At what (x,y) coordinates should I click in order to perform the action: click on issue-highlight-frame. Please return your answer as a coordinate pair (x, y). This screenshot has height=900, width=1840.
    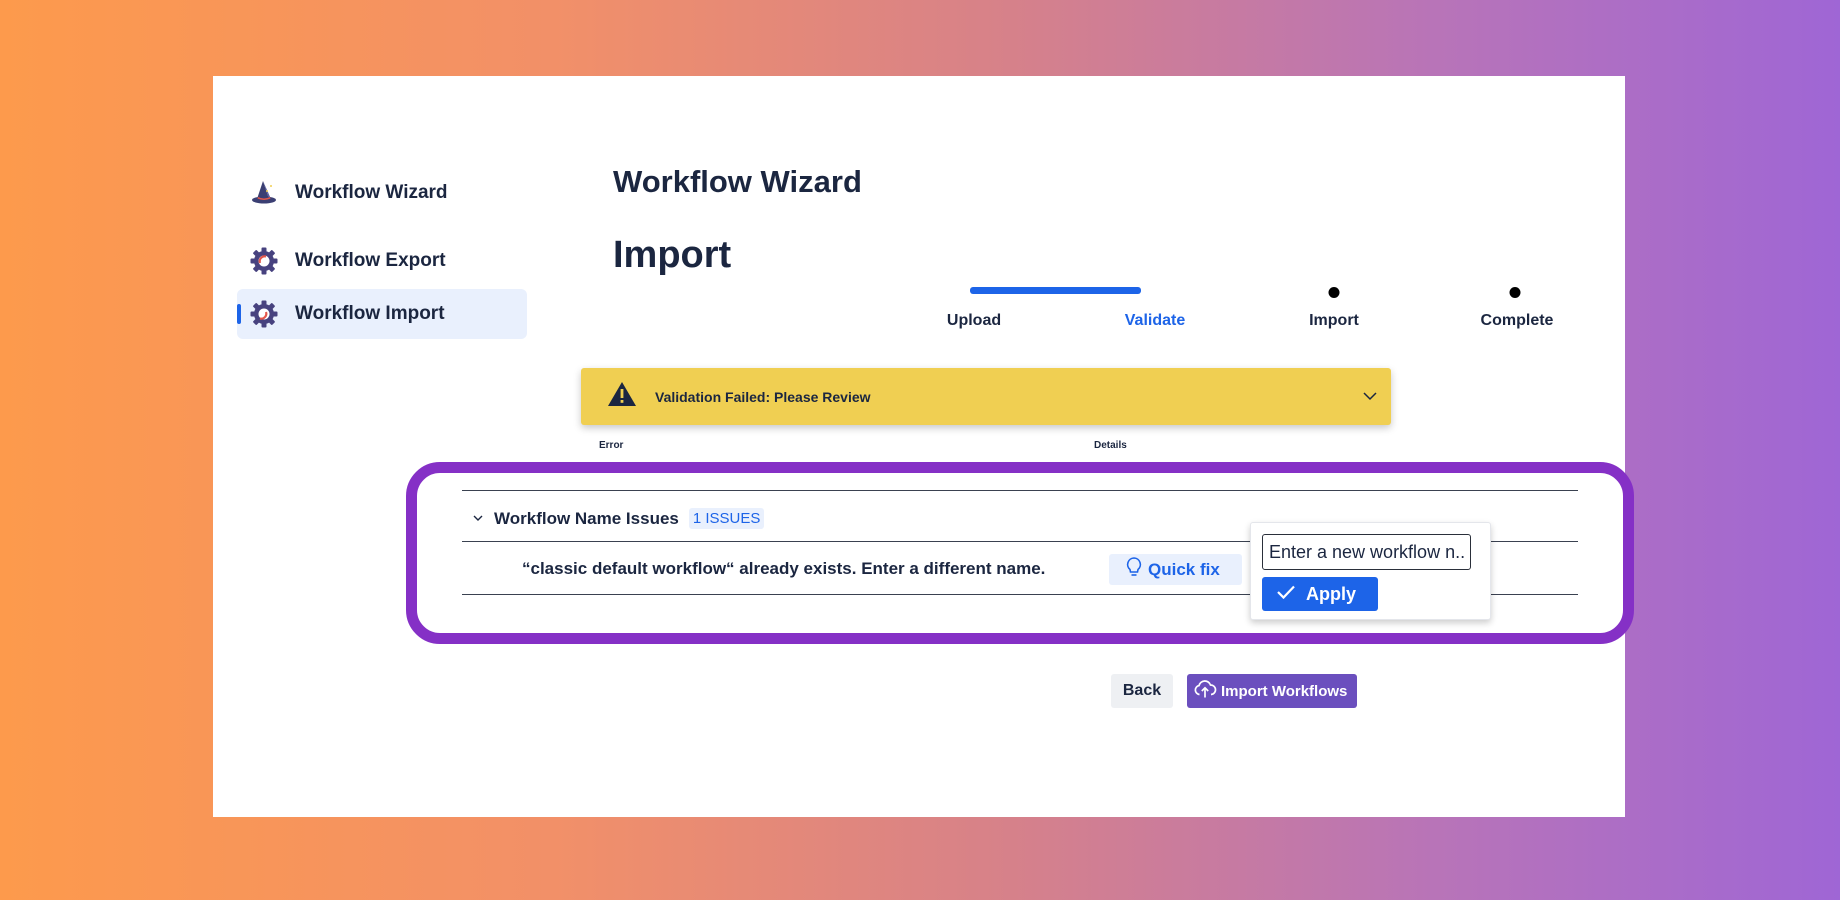
    Looking at the image, I should click on (1020, 553).